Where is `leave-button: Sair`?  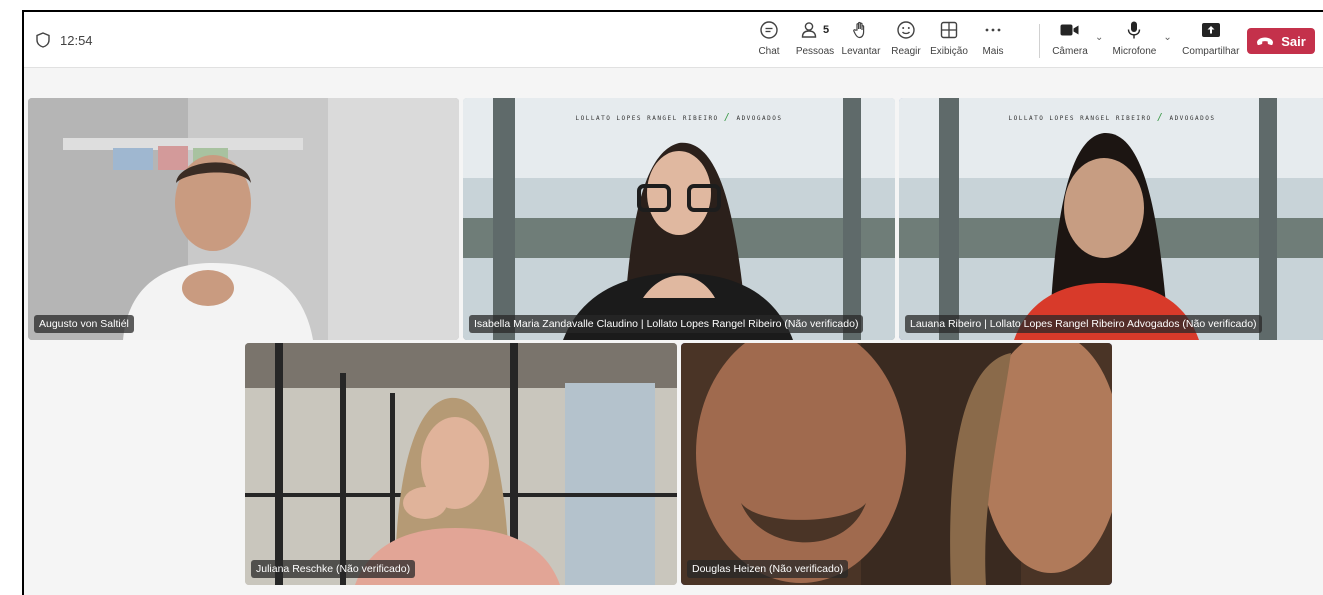 leave-button: Sair is located at coordinates (1281, 41).